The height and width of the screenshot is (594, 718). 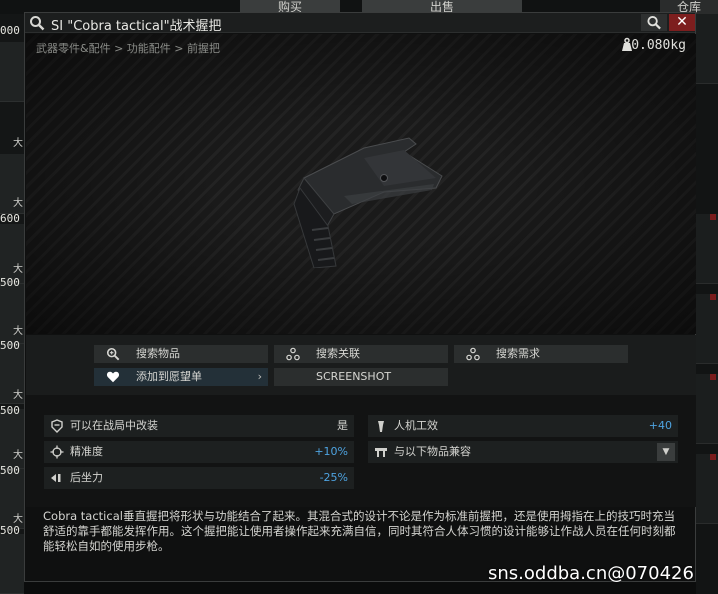 What do you see at coordinates (361, 365) in the screenshot?
I see `action-panel: 搜索物品 搜索关联 搜索需求 添加到愿望单 › SCREENSHOT` at bounding box center [361, 365].